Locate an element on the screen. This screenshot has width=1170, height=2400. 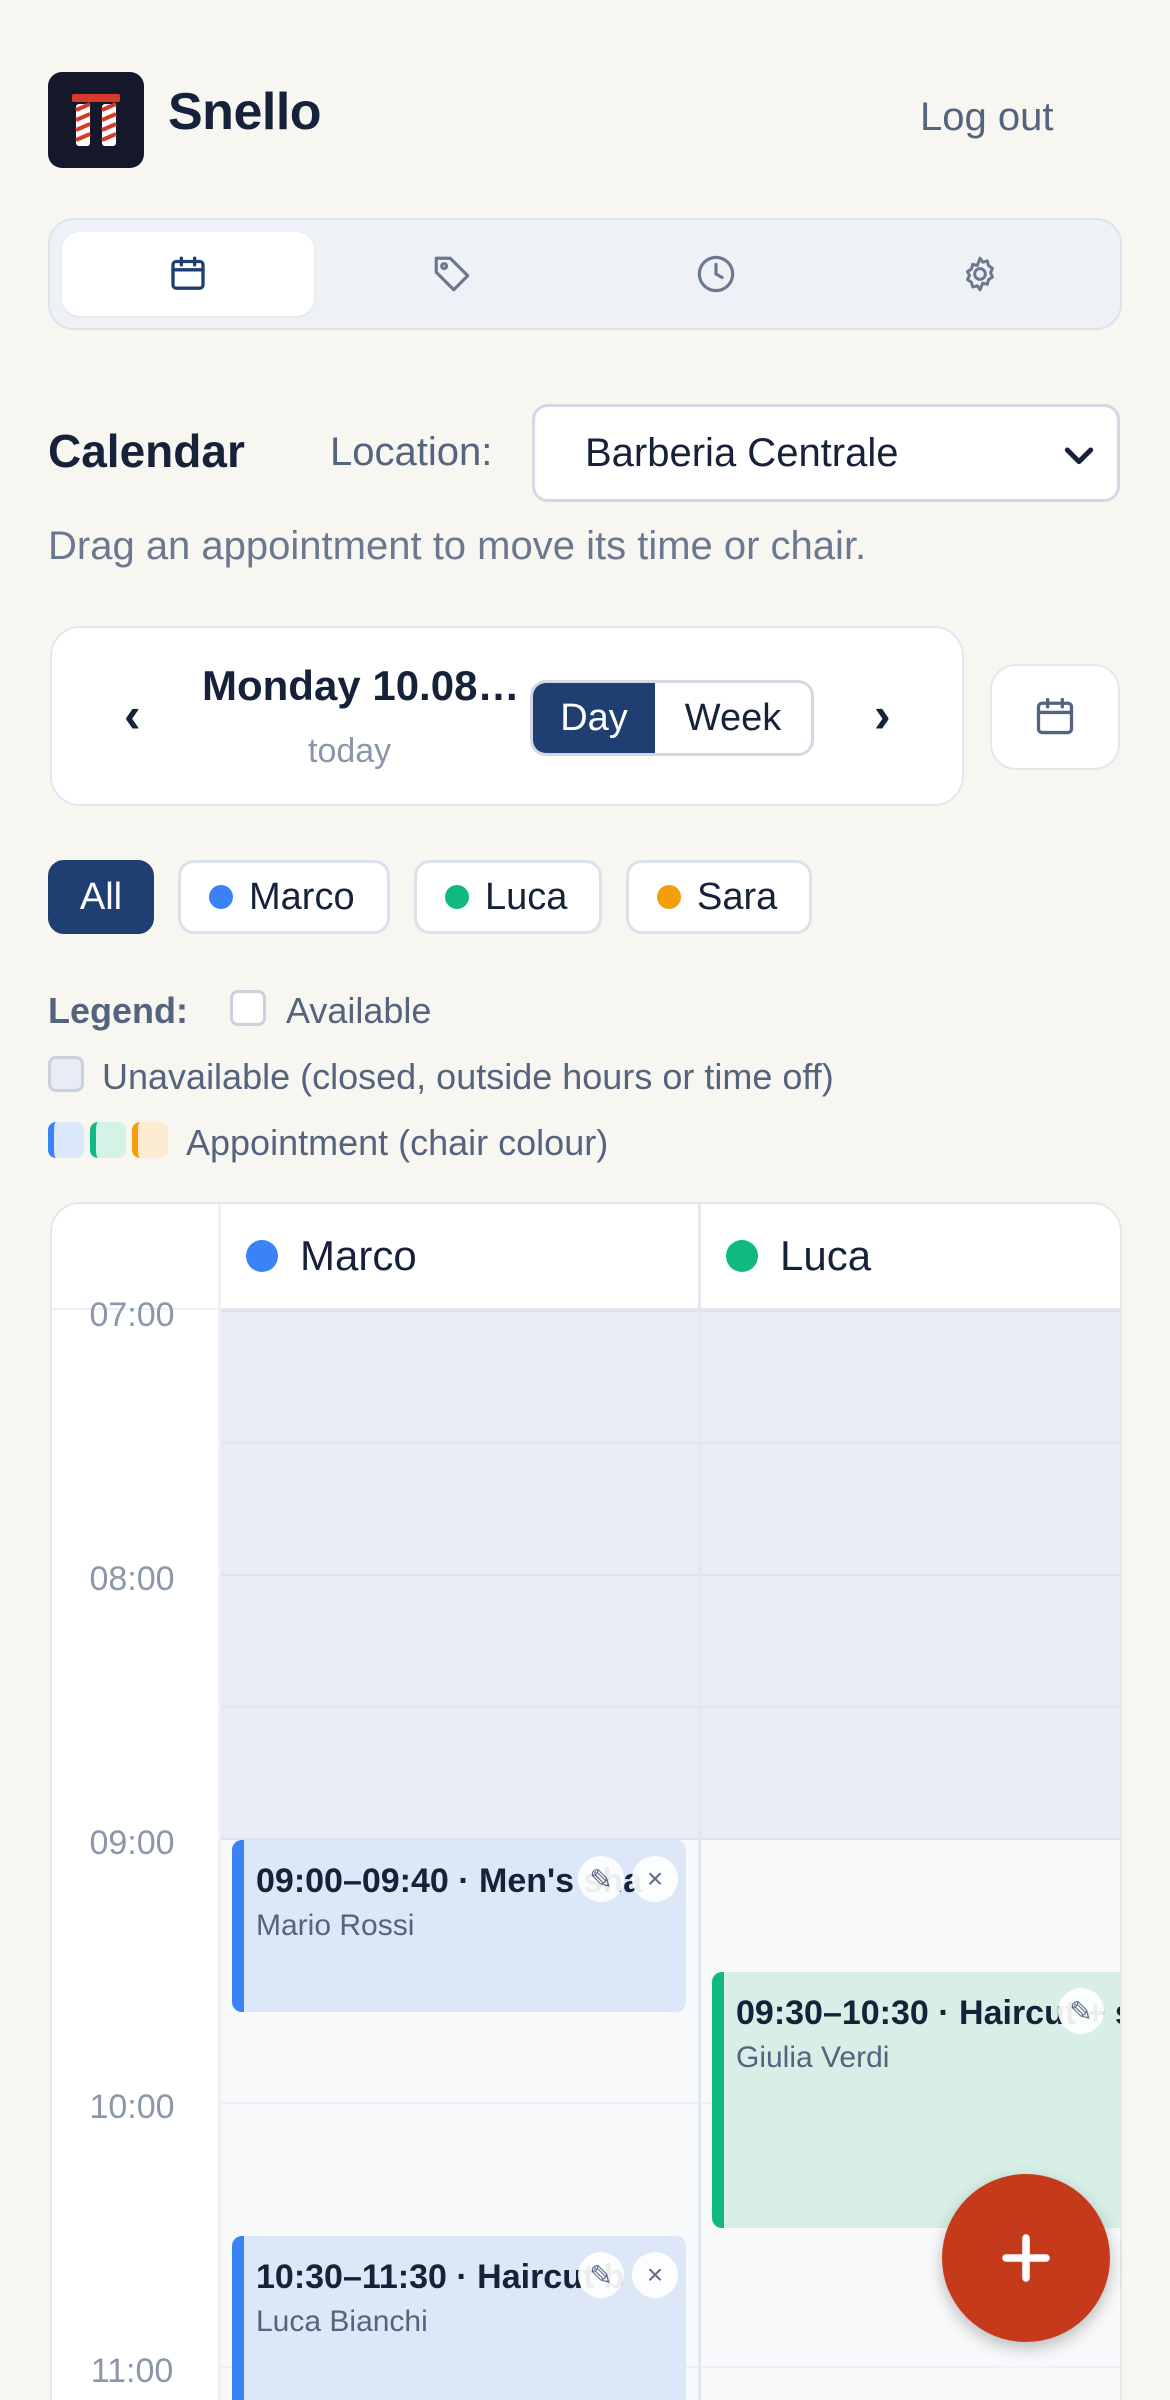
tab-services is located at coordinates (452, 274).